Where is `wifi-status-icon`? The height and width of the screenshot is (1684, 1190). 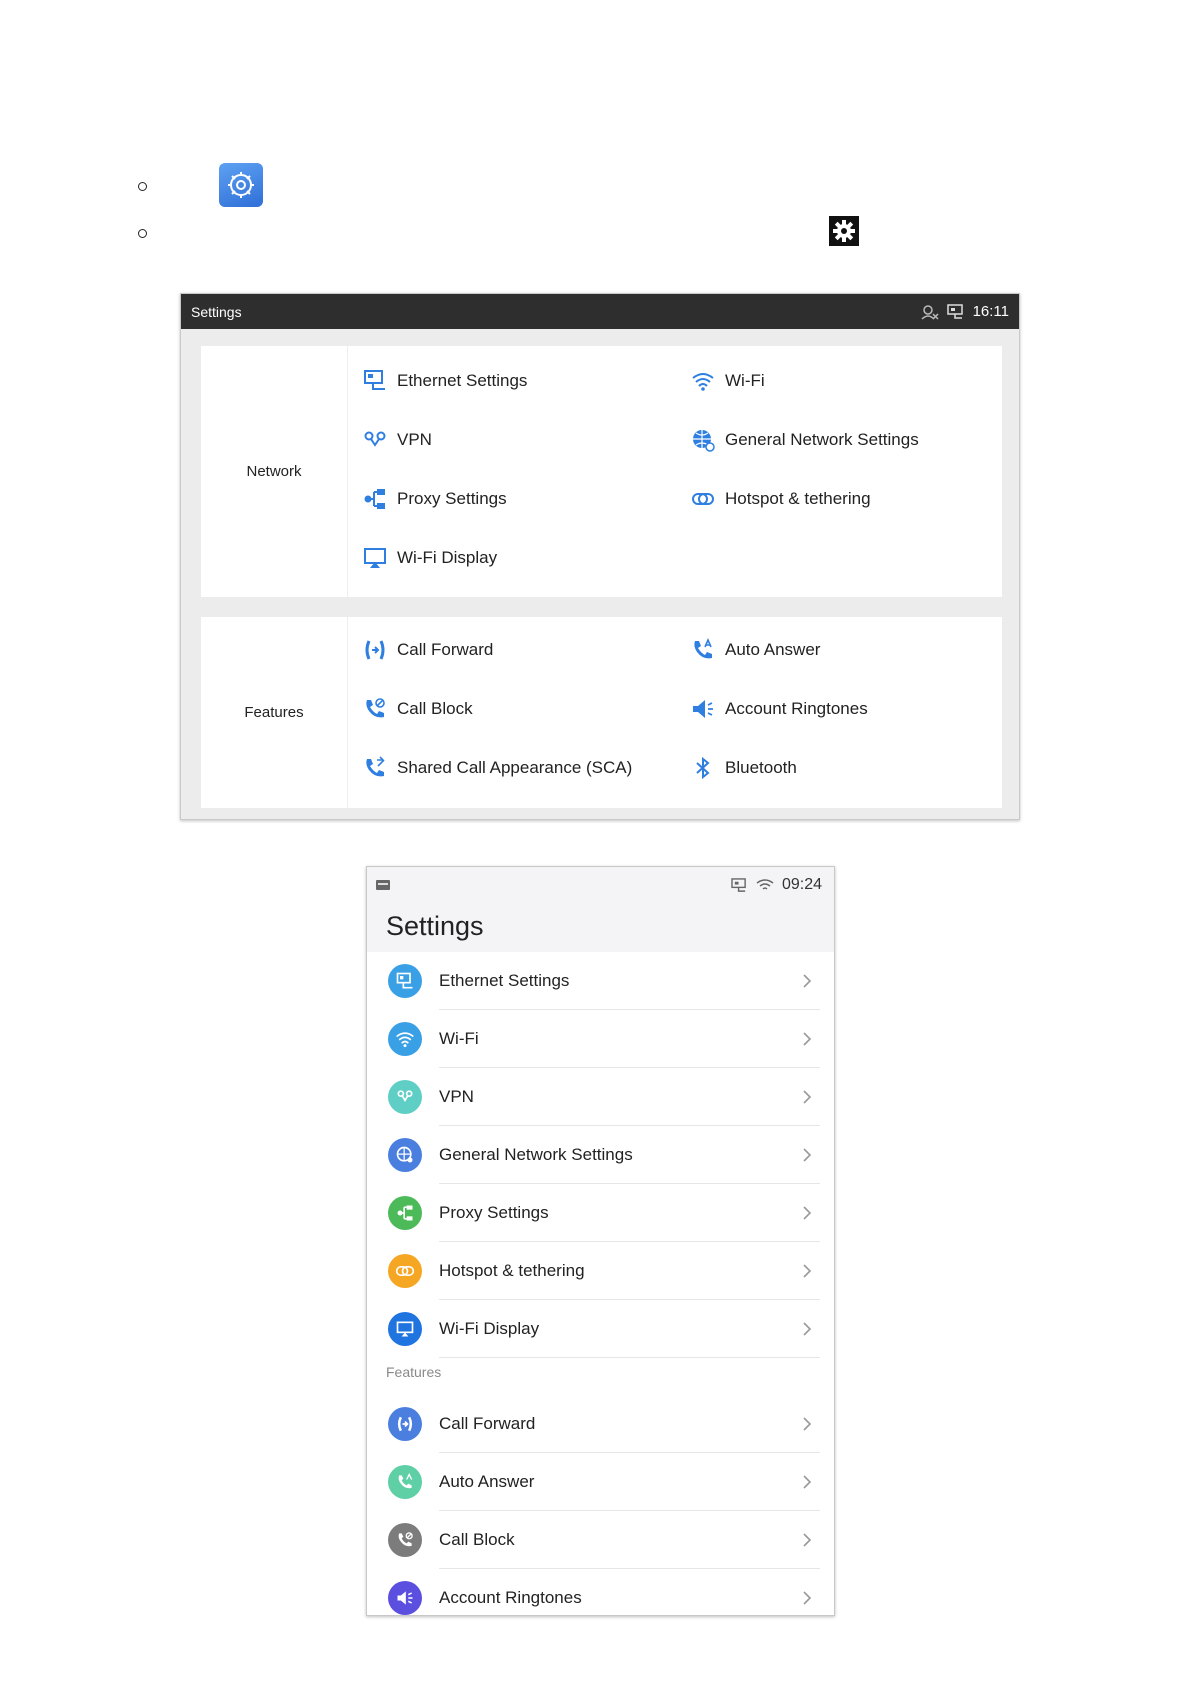 wifi-status-icon is located at coordinates (765, 884).